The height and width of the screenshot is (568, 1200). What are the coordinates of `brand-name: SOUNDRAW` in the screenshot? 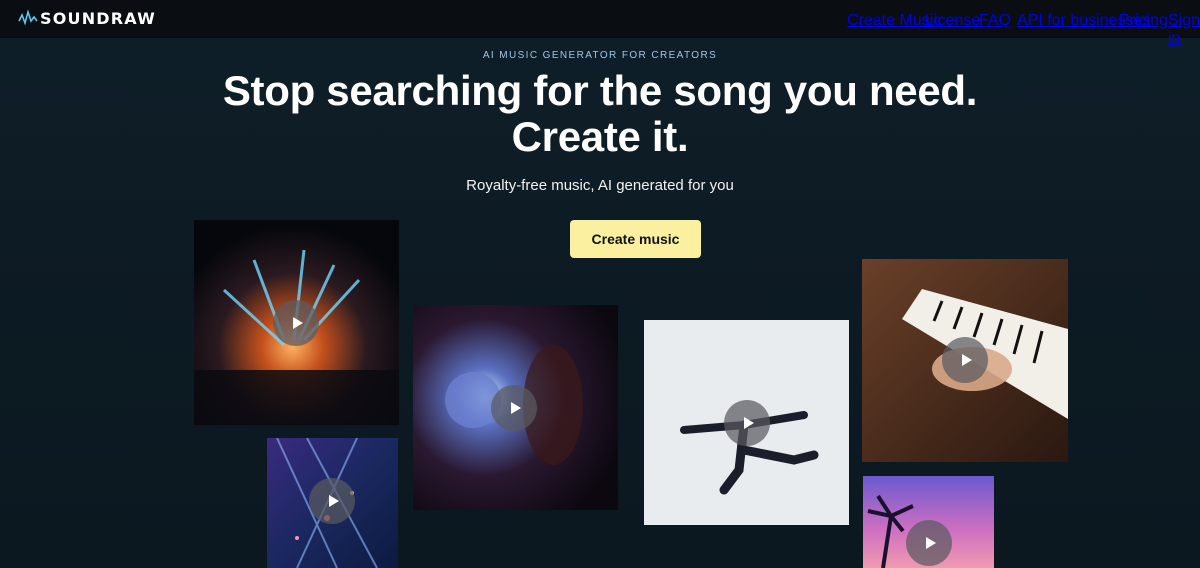 It's located at (98, 18).